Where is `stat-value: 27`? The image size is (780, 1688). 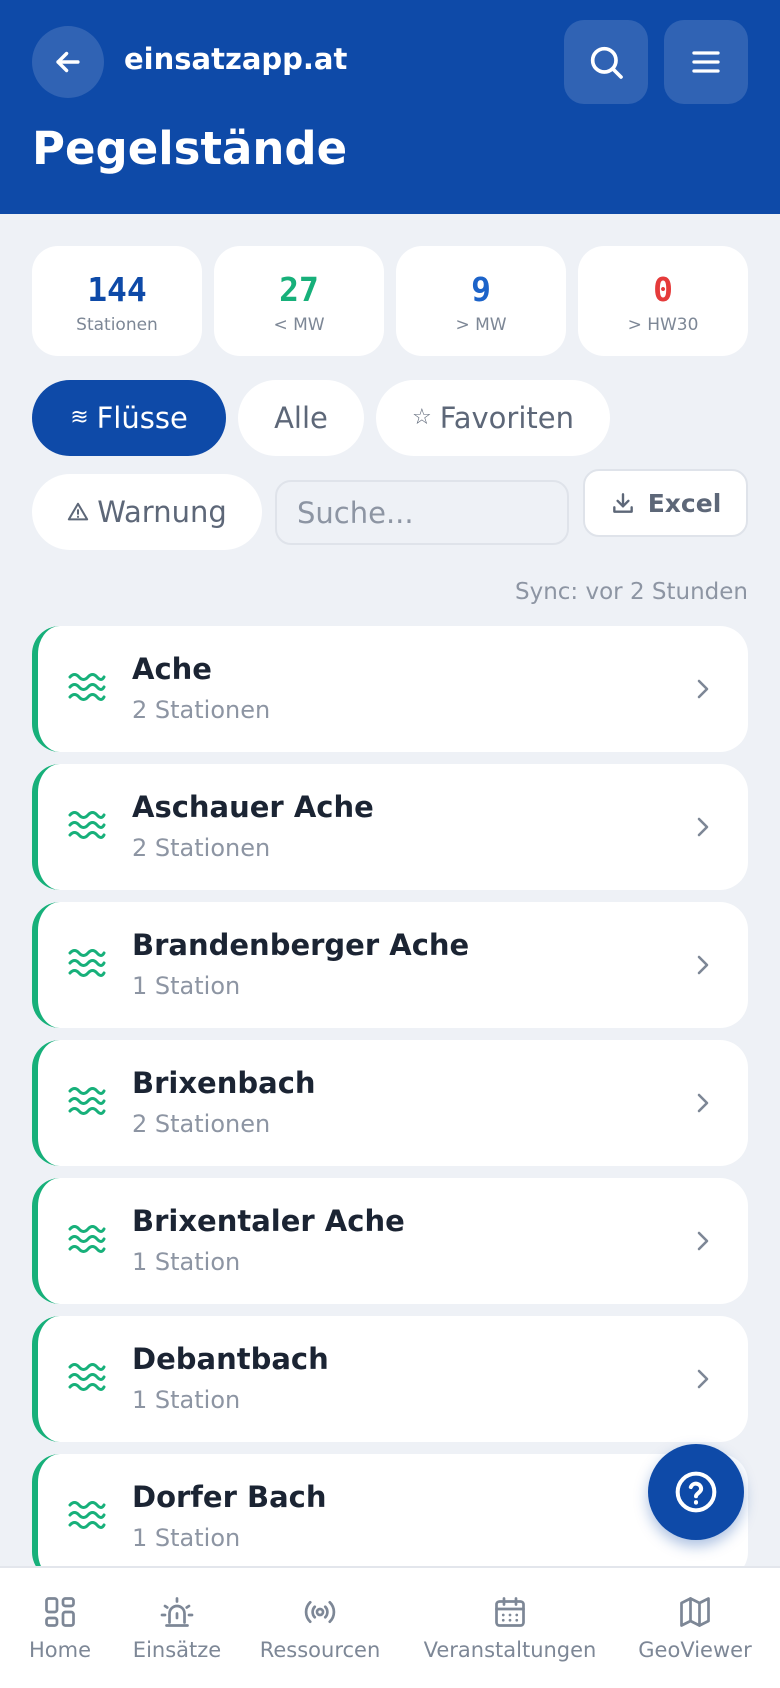
stat-value: 27 is located at coordinates (299, 289).